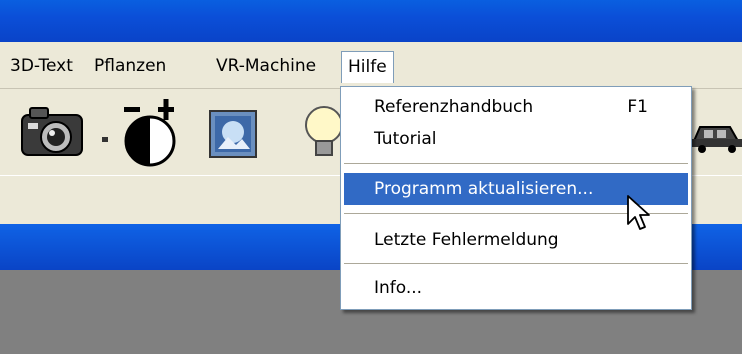 Image resolution: width=742 pixels, height=354 pixels. I want to click on menu-item-tutorial: Tutorial, so click(516, 139).